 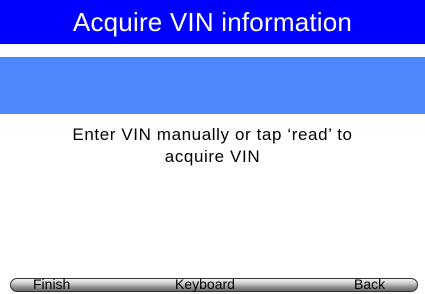 What do you see at coordinates (369, 284) in the screenshot?
I see `back-button: Back` at bounding box center [369, 284].